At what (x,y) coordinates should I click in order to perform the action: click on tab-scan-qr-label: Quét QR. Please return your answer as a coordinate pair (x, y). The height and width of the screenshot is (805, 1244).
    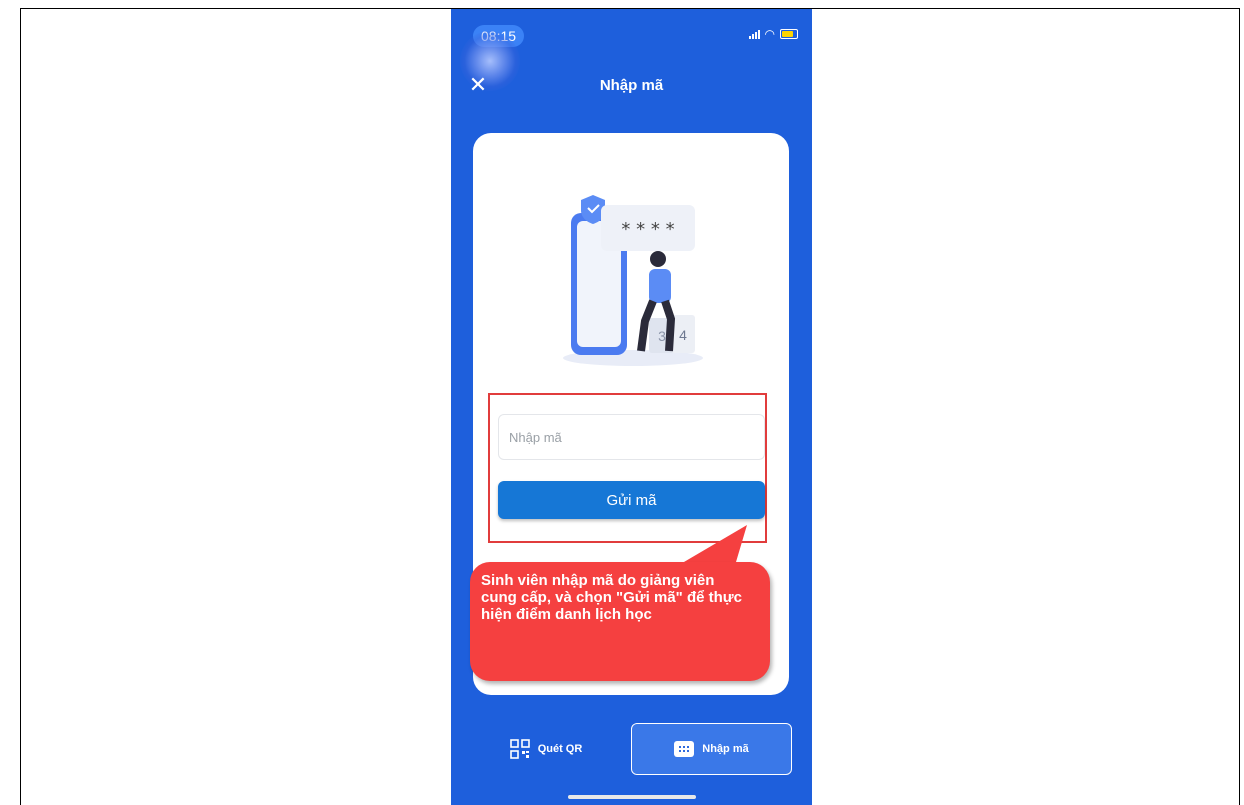
    Looking at the image, I should click on (560, 749).